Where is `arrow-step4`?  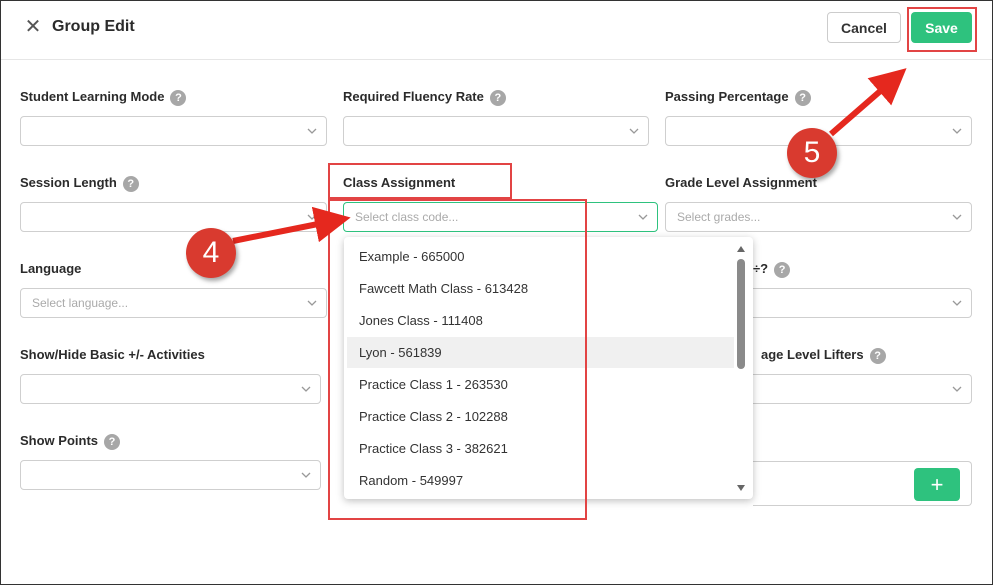 arrow-step4 is located at coordinates (291, 225).